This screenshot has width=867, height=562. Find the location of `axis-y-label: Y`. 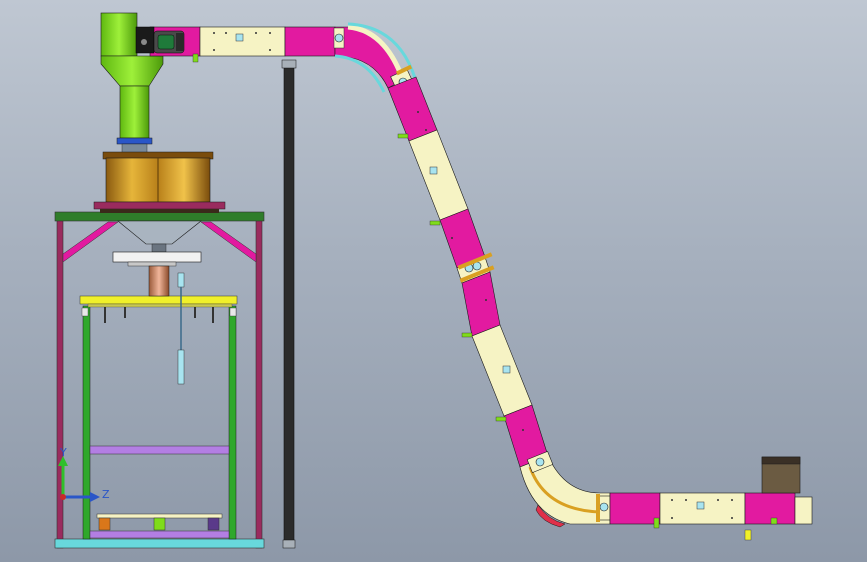

axis-y-label: Y is located at coordinates (63, 452).